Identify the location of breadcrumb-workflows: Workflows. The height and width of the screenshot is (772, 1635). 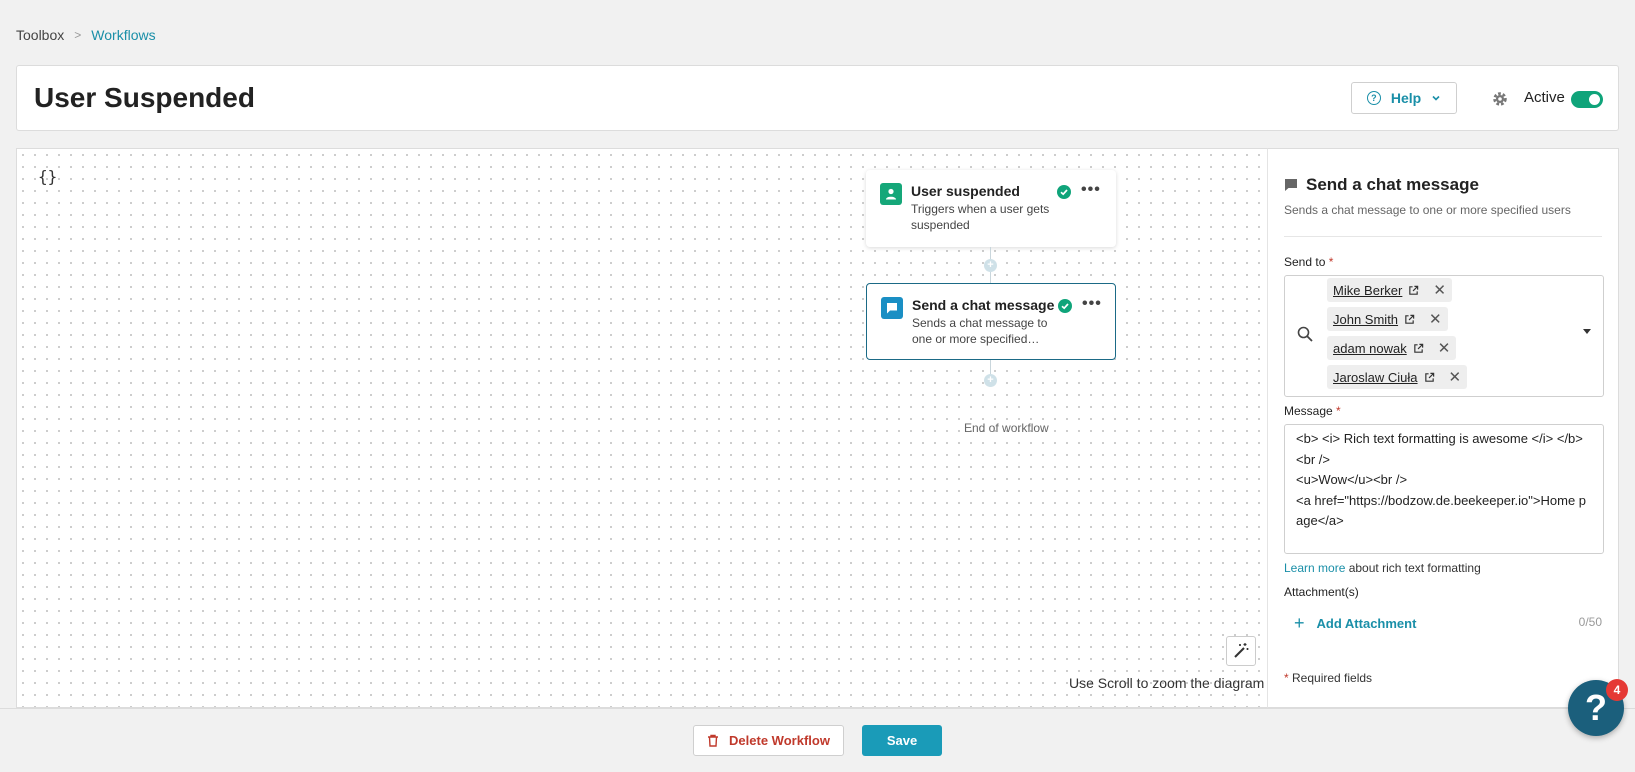
(123, 35).